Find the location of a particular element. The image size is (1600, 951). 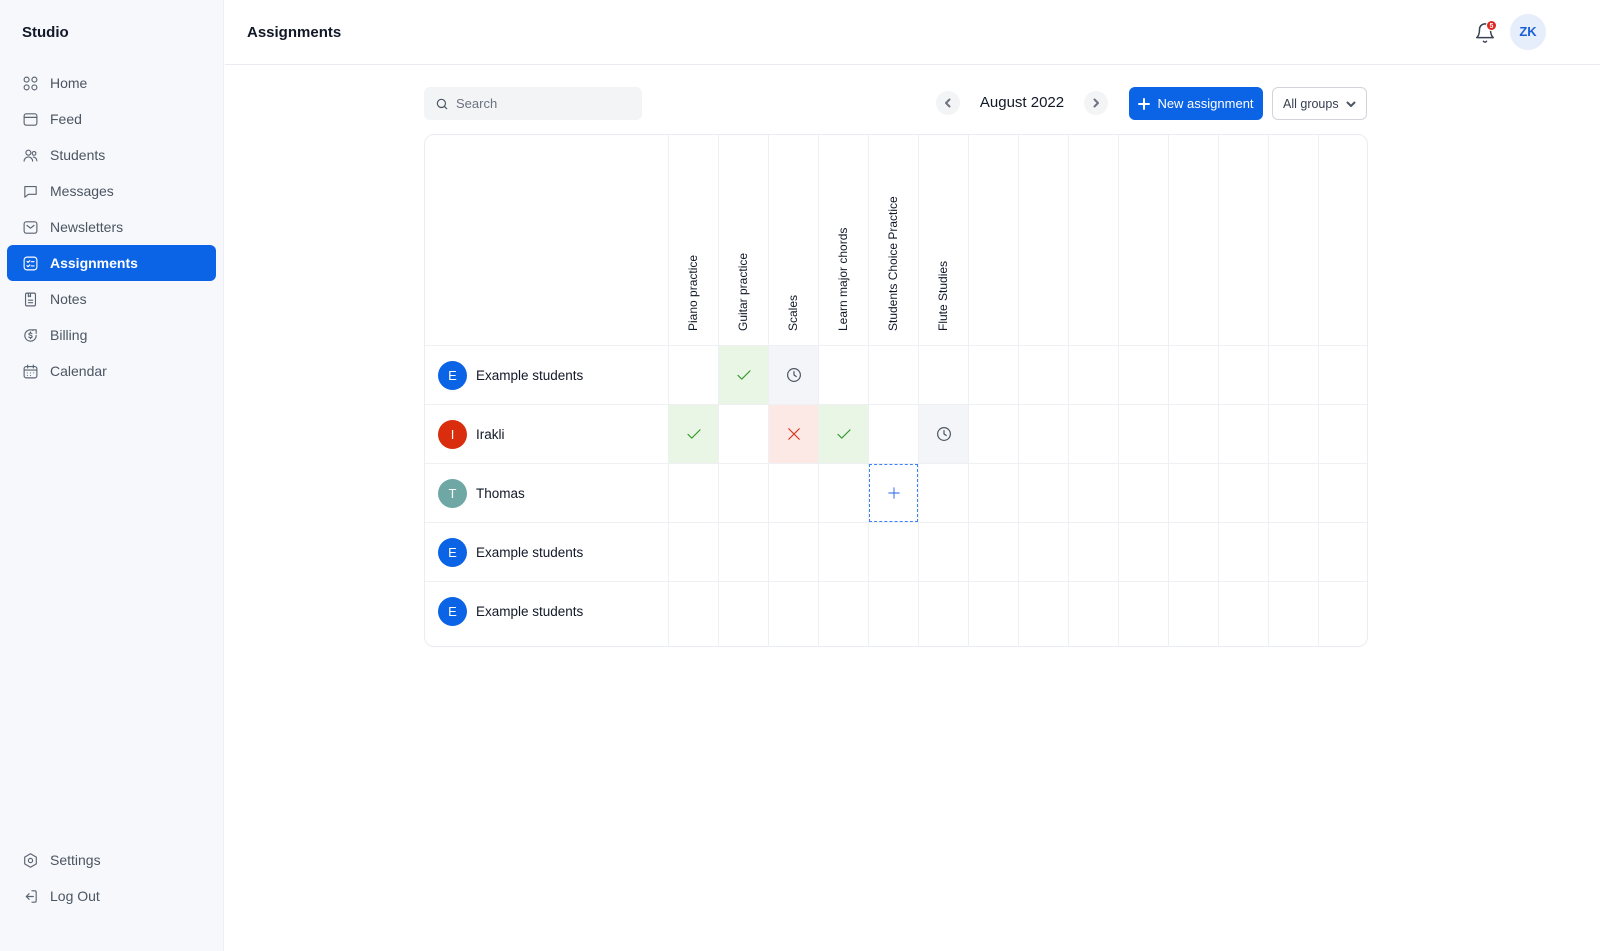

sidebar-item-logout: Log Out is located at coordinates (111, 896).